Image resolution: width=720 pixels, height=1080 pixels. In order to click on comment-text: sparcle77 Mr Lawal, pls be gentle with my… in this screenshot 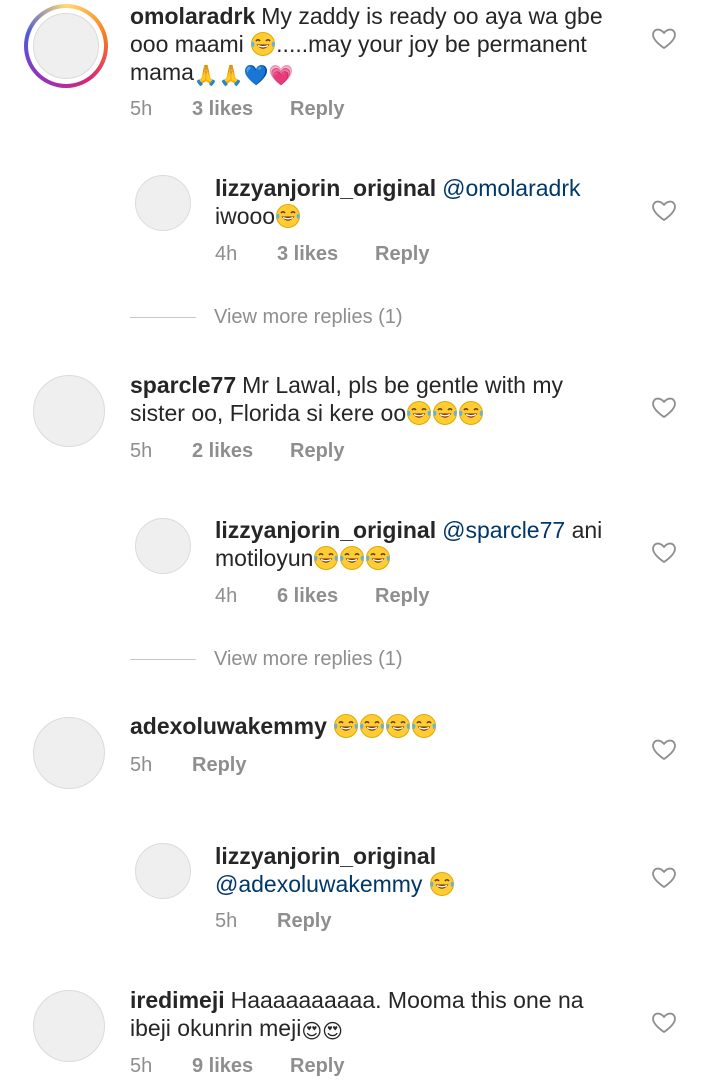, I will do `click(375, 399)`.